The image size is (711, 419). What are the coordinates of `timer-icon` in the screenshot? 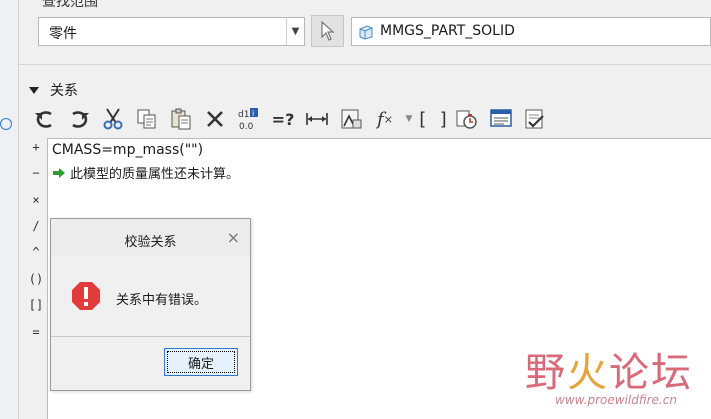 It's located at (467, 119).